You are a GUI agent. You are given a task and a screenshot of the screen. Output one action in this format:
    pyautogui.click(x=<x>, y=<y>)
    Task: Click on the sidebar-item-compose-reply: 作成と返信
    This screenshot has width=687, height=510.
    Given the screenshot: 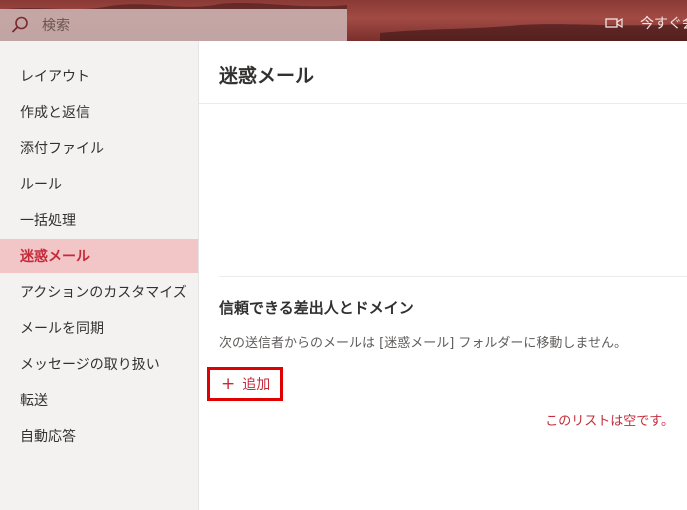 What is the action you would take?
    pyautogui.click(x=99, y=112)
    